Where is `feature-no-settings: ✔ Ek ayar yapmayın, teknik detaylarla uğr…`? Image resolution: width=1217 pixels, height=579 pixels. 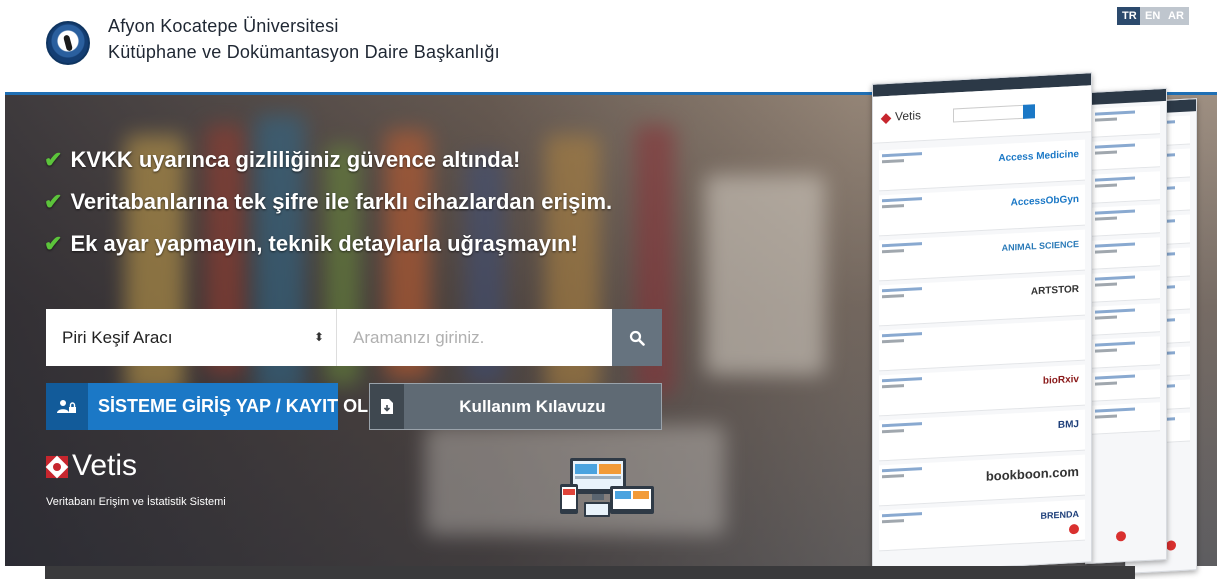 feature-no-settings: ✔ Ek ayar yapmayın, teknik detaylarla uğr… is located at coordinates (311, 244).